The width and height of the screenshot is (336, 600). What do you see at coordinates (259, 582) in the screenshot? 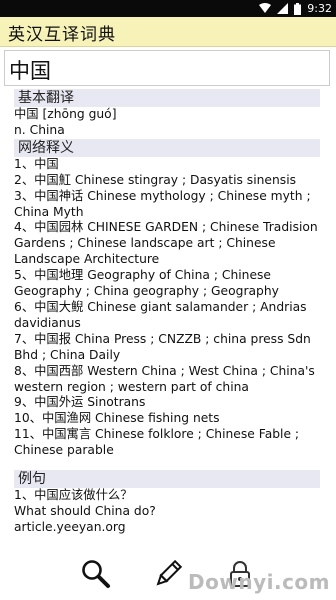
I see `watermark: Downyi.com` at bounding box center [259, 582].